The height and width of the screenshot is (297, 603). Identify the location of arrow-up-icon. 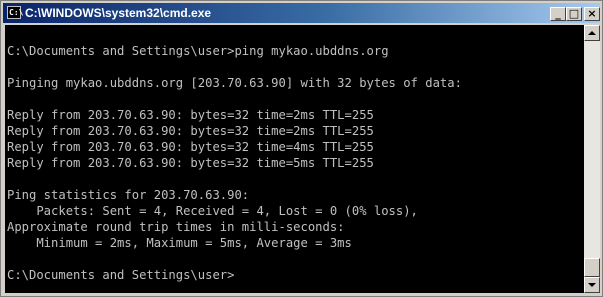
(592, 33).